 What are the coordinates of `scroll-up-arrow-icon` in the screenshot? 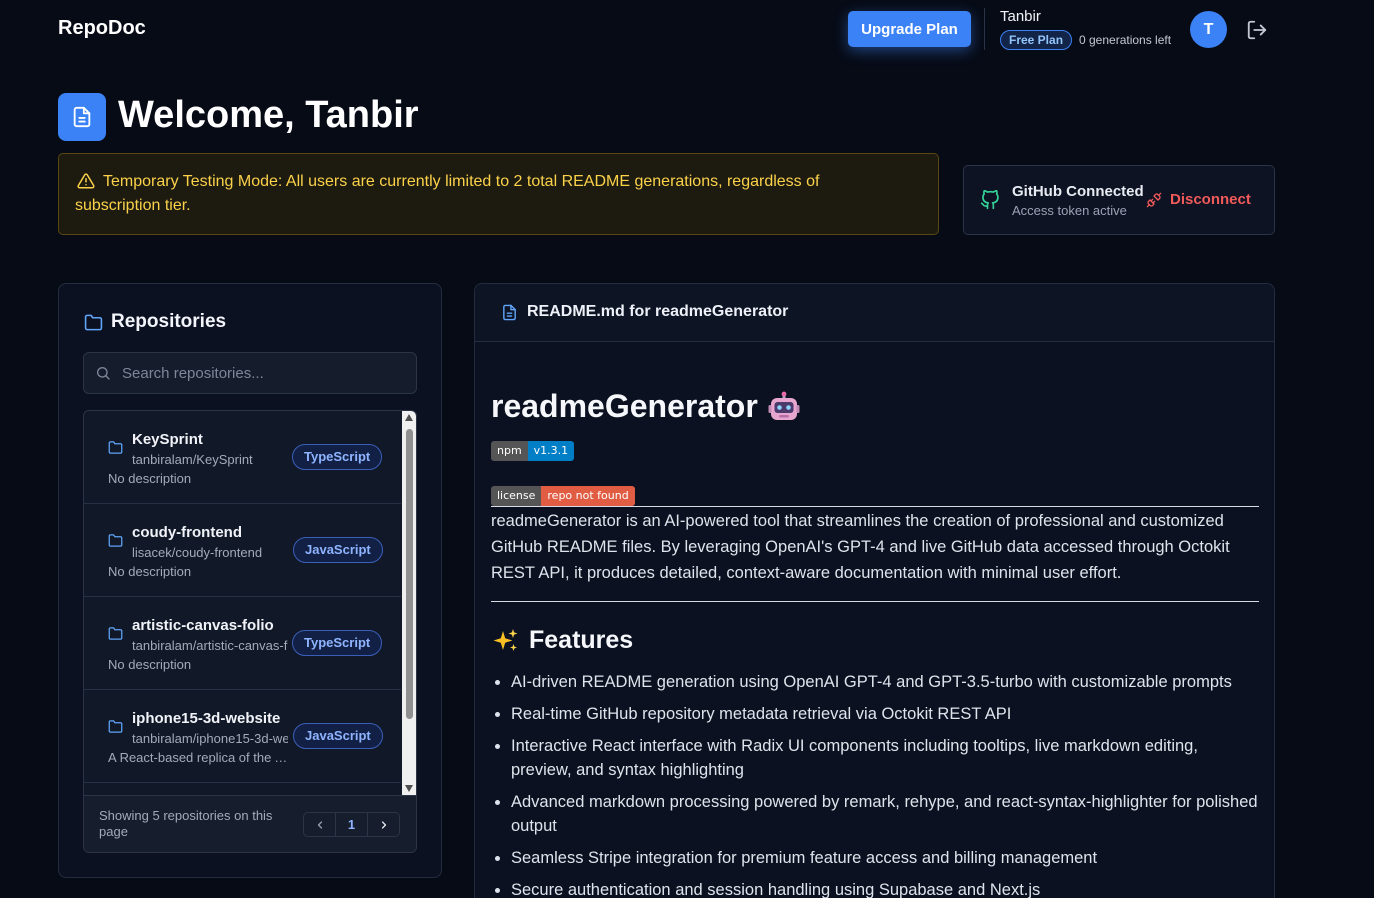 It's located at (409, 417).